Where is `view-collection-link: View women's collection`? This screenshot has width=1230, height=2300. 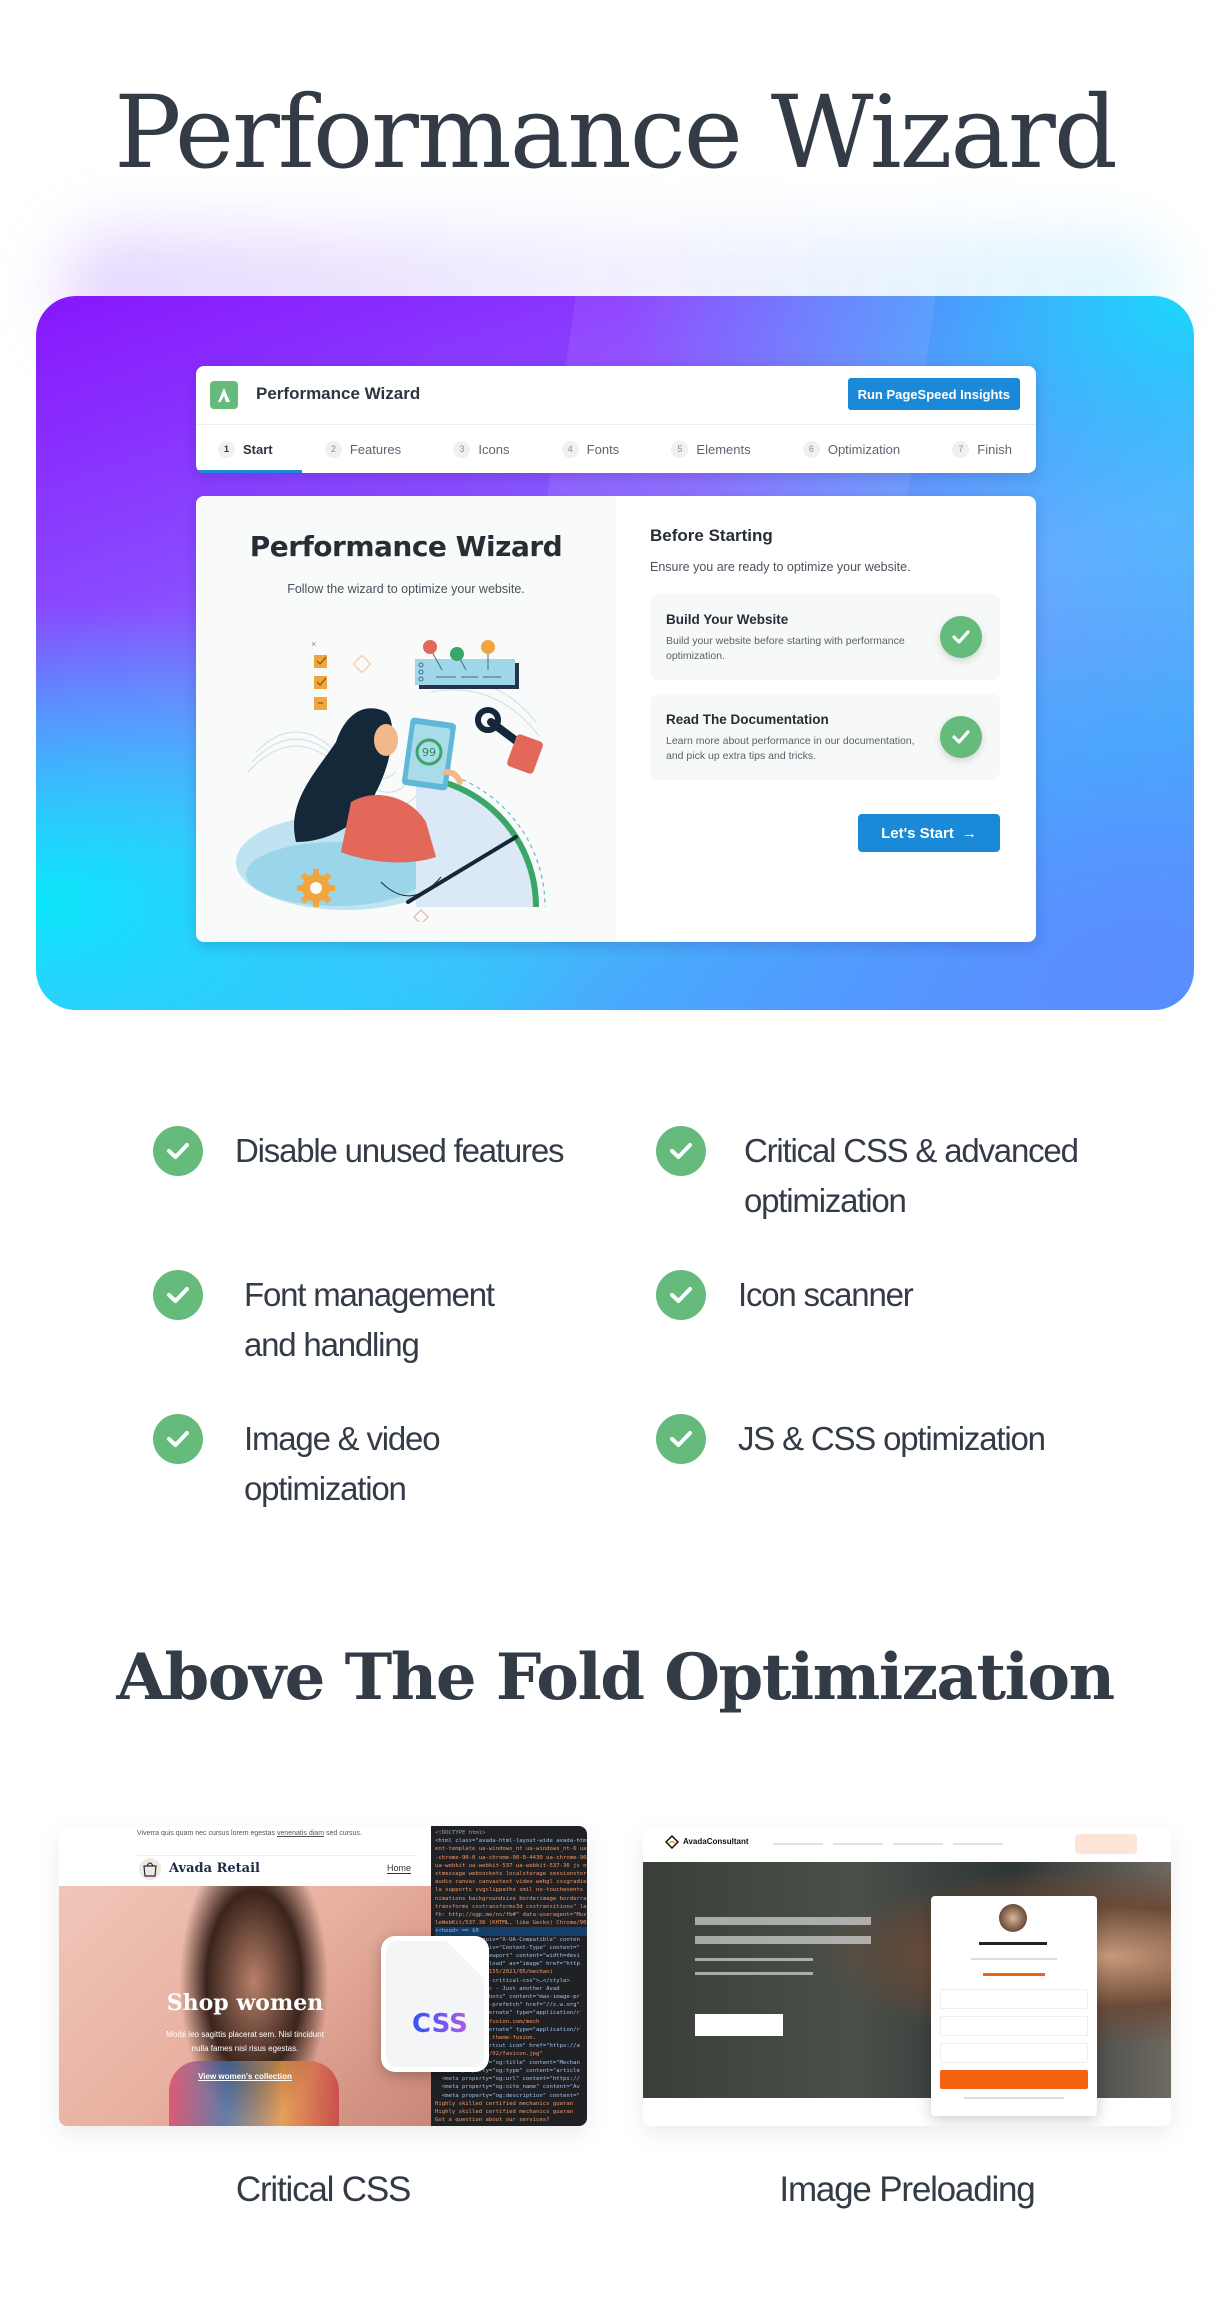 view-collection-link: View women's collection is located at coordinates (245, 2076).